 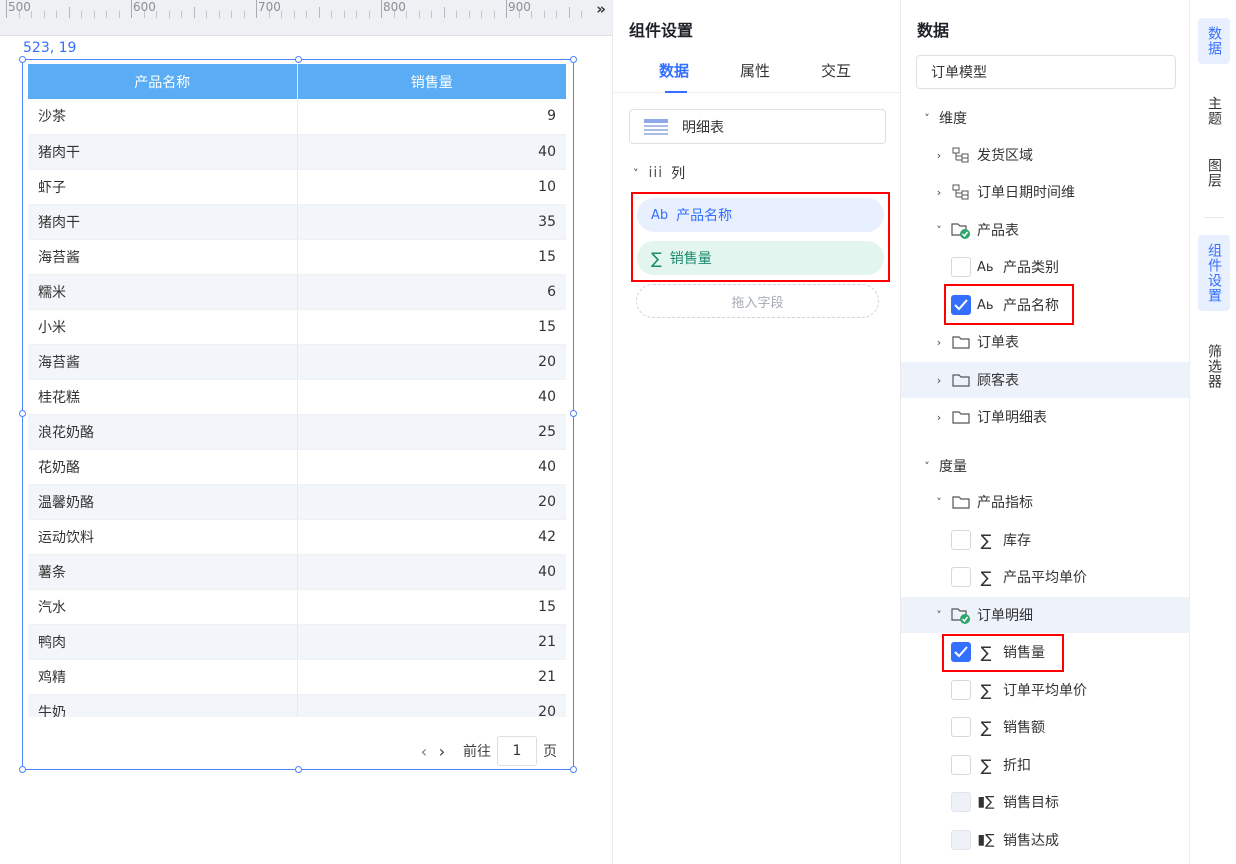 What do you see at coordinates (1045, 466) in the screenshot?
I see `section-measures: ˅ 度量` at bounding box center [1045, 466].